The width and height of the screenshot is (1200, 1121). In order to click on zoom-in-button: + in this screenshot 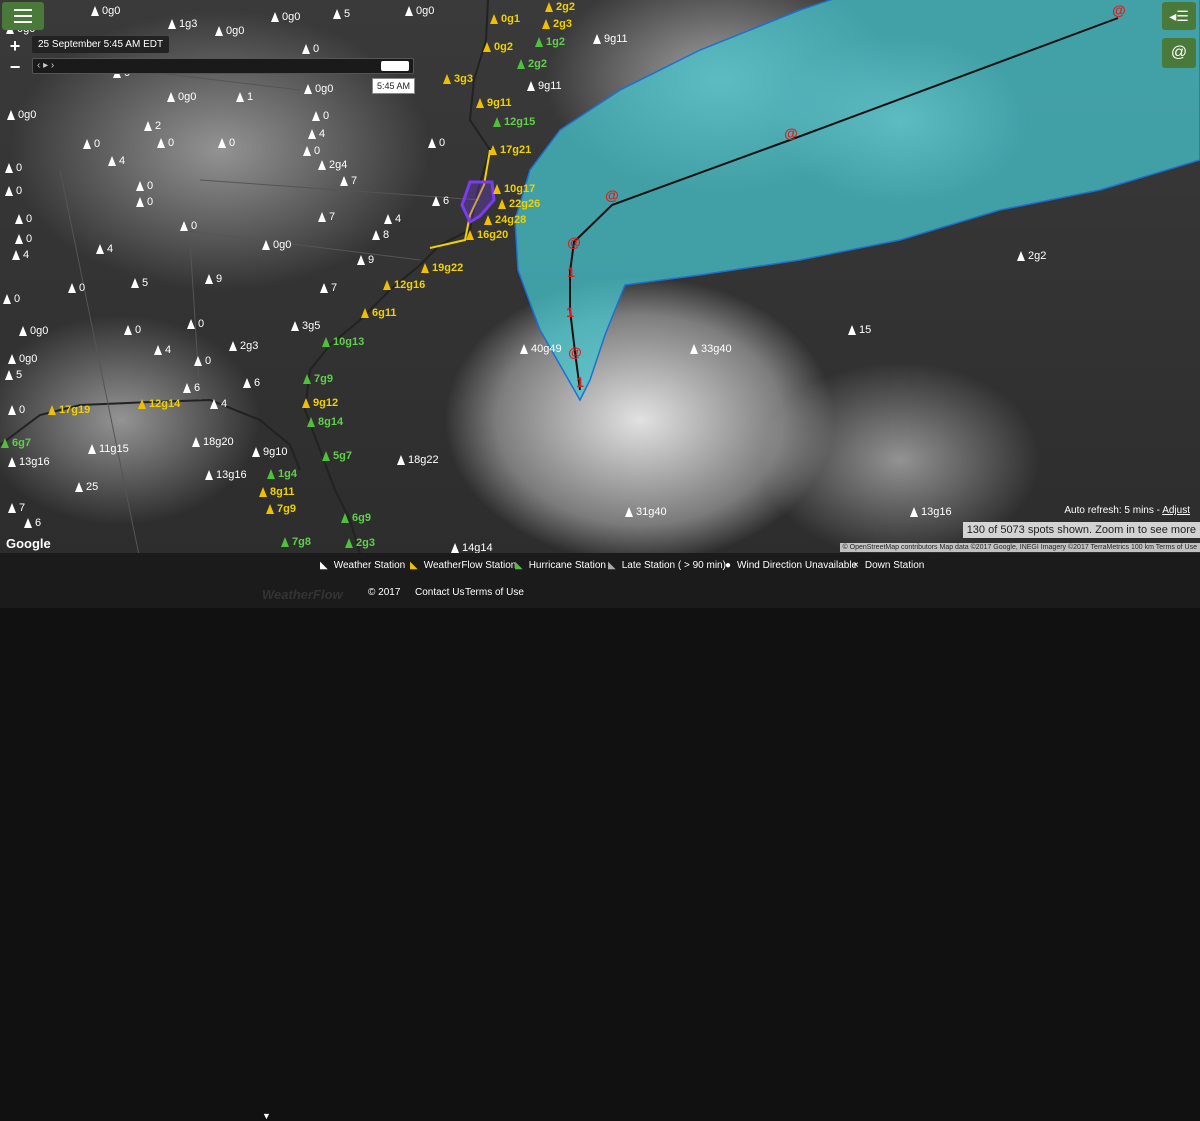, I will do `click(15, 46)`.